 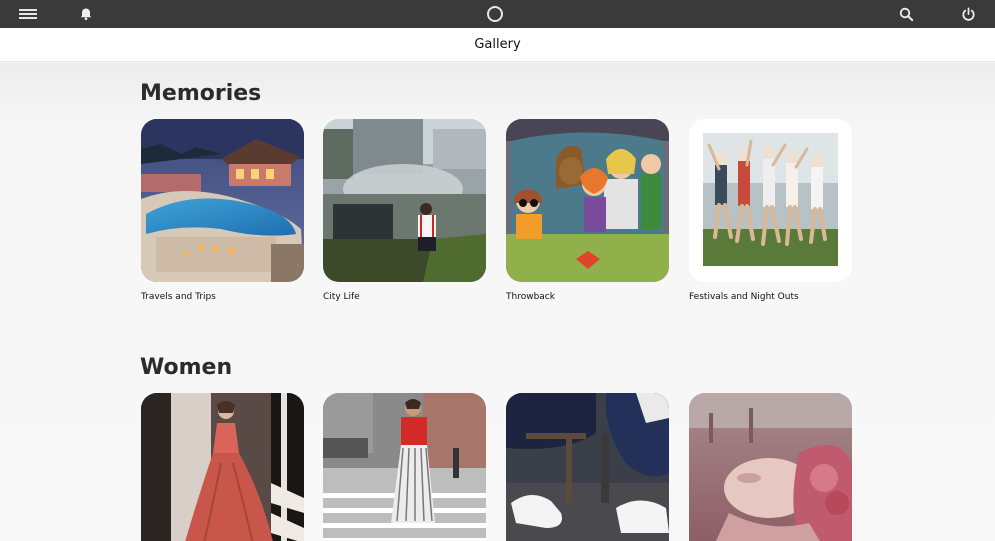 I want to click on hamburger-menu-icon, so click(x=28, y=14).